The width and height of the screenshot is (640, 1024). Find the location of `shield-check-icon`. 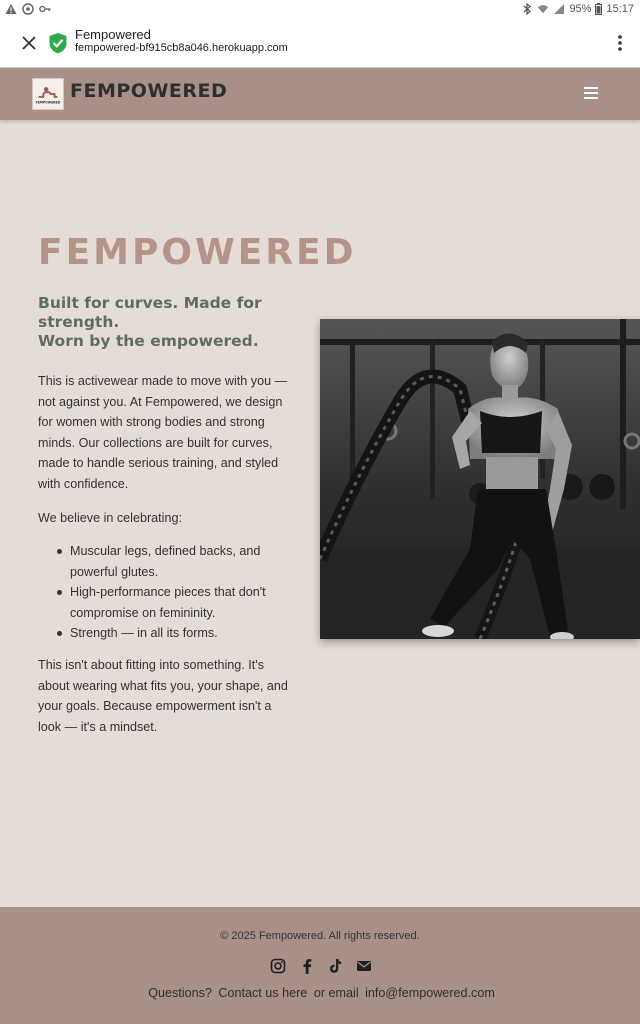

shield-check-icon is located at coordinates (58, 43).